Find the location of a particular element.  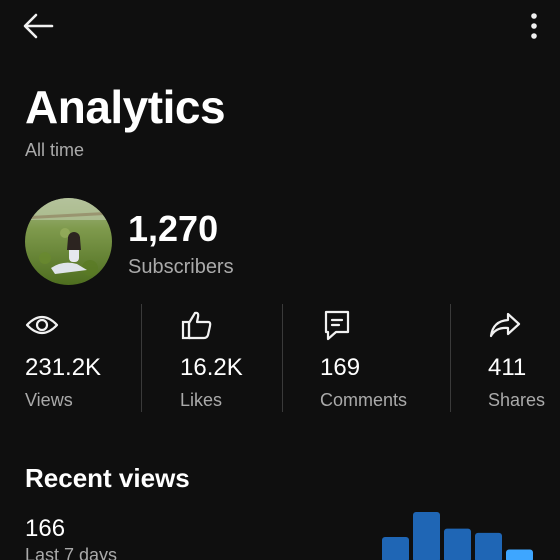

arrow-left-icon is located at coordinates (38, 26).